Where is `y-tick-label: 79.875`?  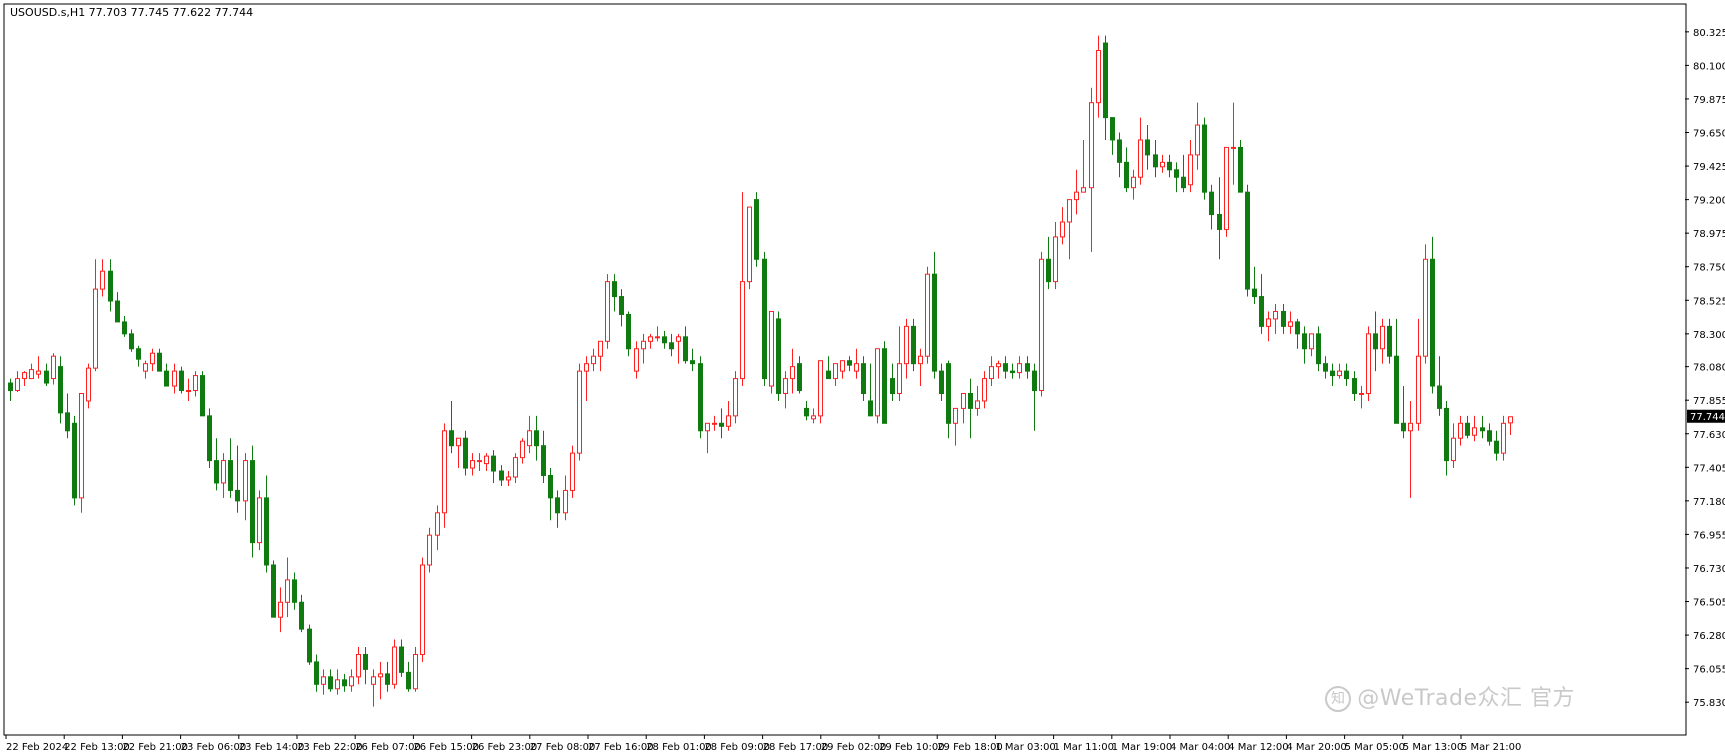 y-tick-label: 79.875 is located at coordinates (1709, 100).